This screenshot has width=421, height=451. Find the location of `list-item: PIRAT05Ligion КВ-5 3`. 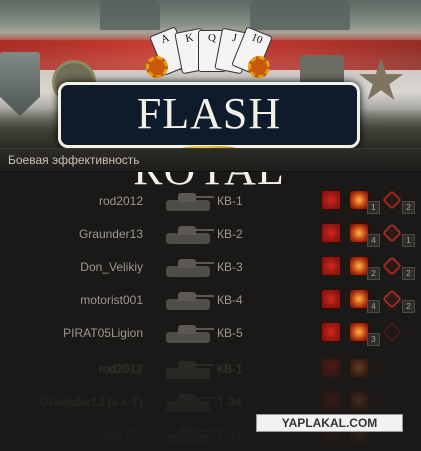

list-item: PIRAT05Ligion КВ-5 3 is located at coordinates (210, 332).